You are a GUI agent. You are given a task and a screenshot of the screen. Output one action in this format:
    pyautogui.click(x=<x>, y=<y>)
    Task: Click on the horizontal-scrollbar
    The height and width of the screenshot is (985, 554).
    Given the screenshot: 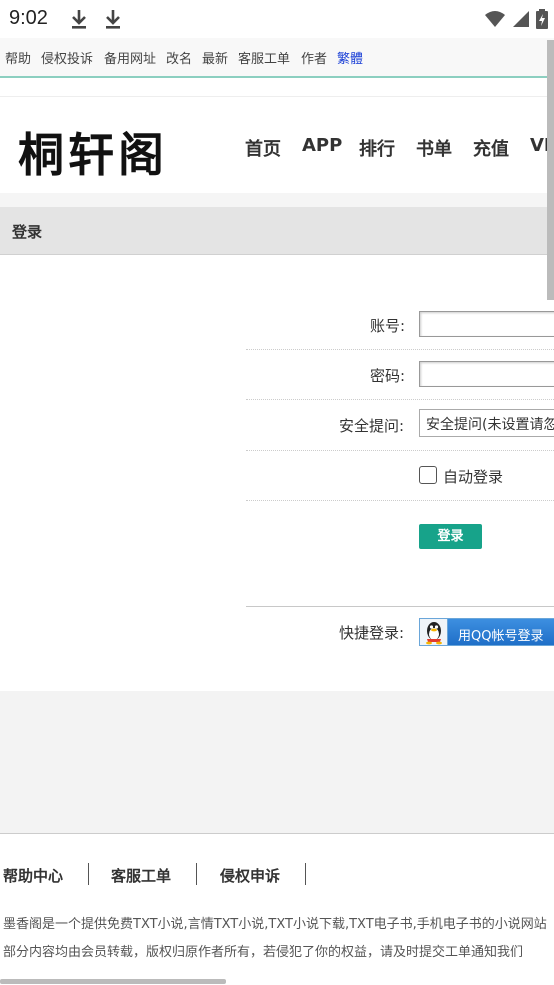 What is the action you would take?
    pyautogui.click(x=113, y=981)
    